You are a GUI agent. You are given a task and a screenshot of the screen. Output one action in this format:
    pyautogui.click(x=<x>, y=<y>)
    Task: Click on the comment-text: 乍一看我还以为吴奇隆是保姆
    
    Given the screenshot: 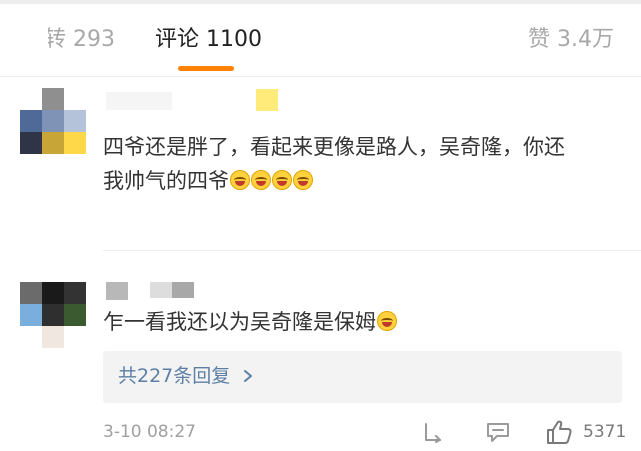 What is the action you would take?
    pyautogui.click(x=250, y=322)
    